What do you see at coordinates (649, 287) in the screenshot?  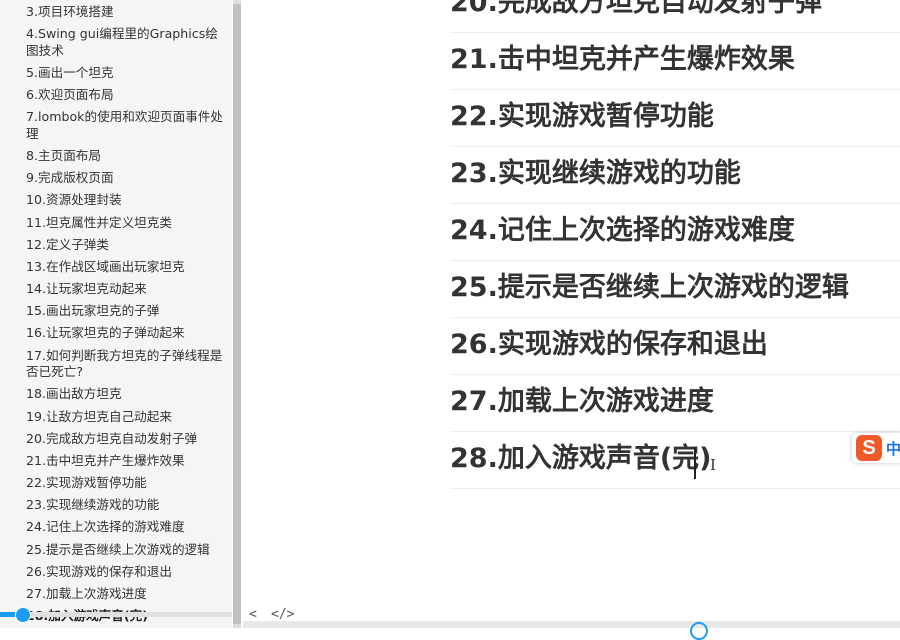 I see `heading-text: 25.提示是否继续上次游戏的逻辑` at bounding box center [649, 287].